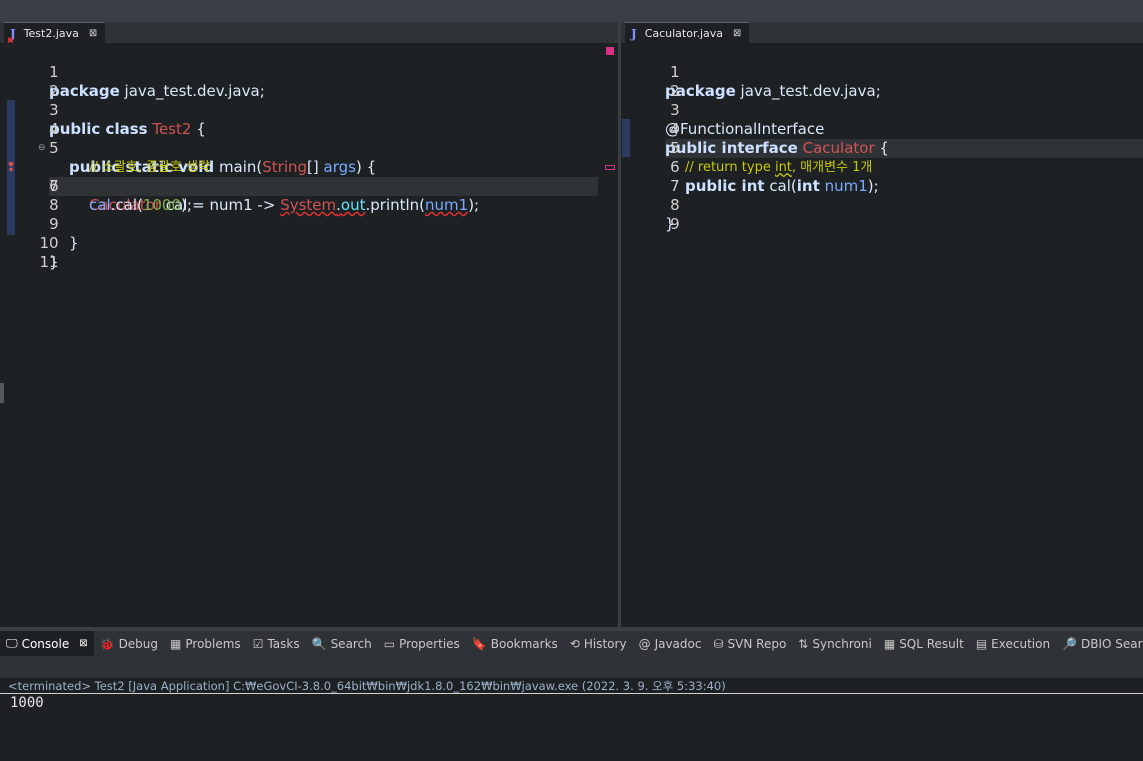  I want to click on view-tab-sql-result: ▦ SQL Result, so click(924, 643).